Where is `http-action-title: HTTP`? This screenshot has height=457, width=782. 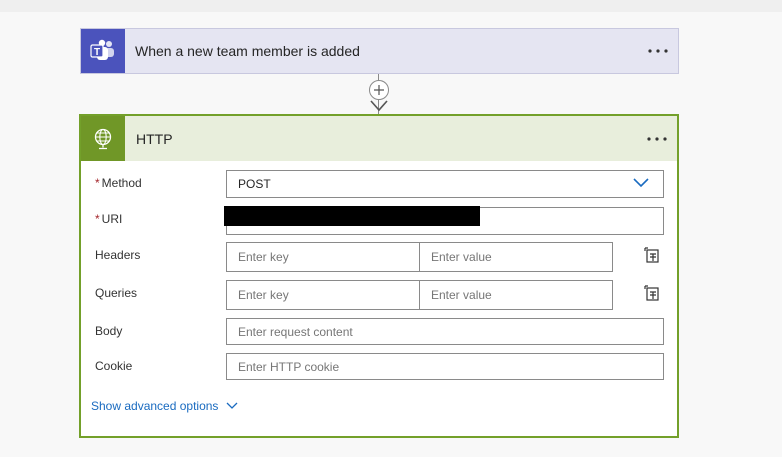
http-action-title: HTTP is located at coordinates (154, 138).